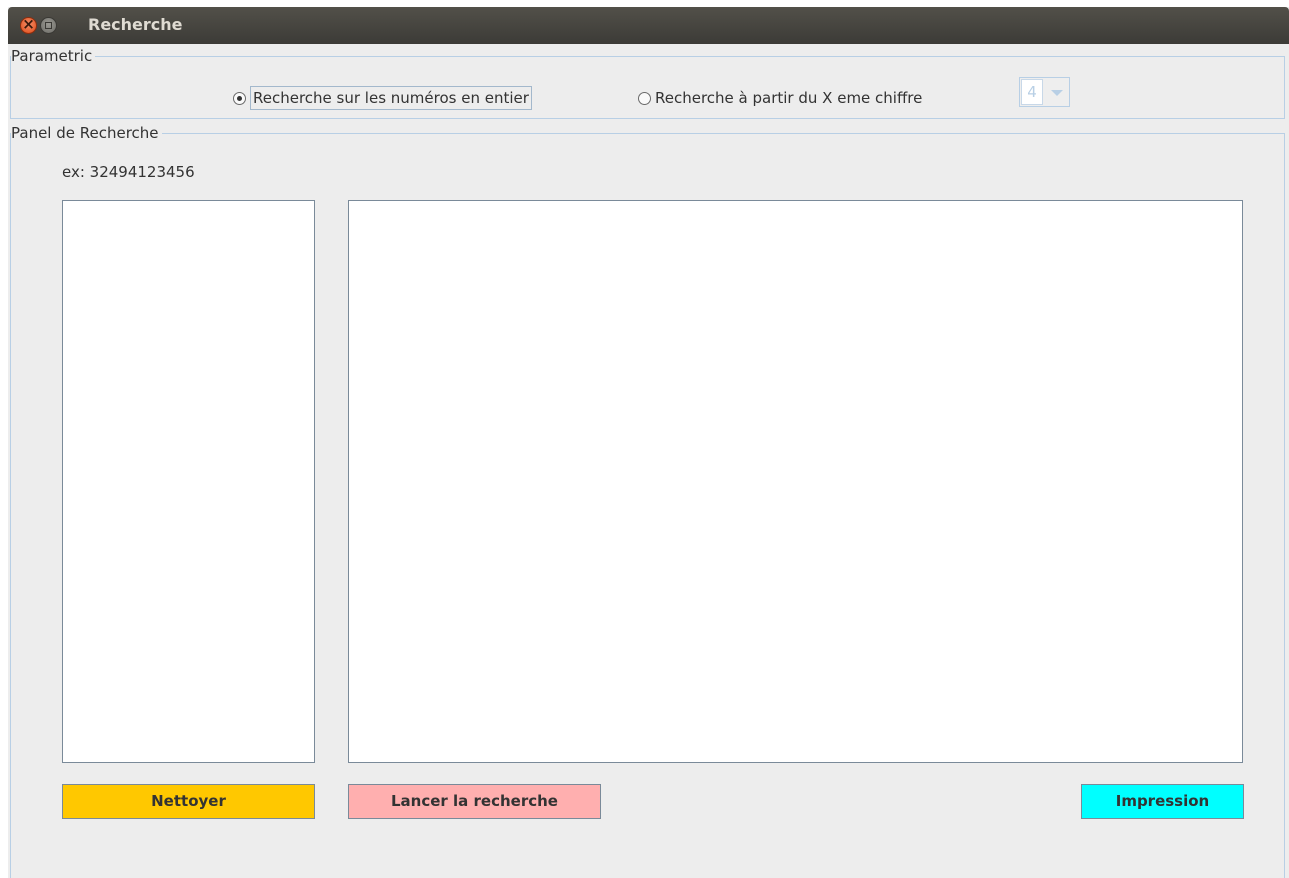 This screenshot has height=878, width=1289. I want to click on print-button: Impression, so click(1162, 801).